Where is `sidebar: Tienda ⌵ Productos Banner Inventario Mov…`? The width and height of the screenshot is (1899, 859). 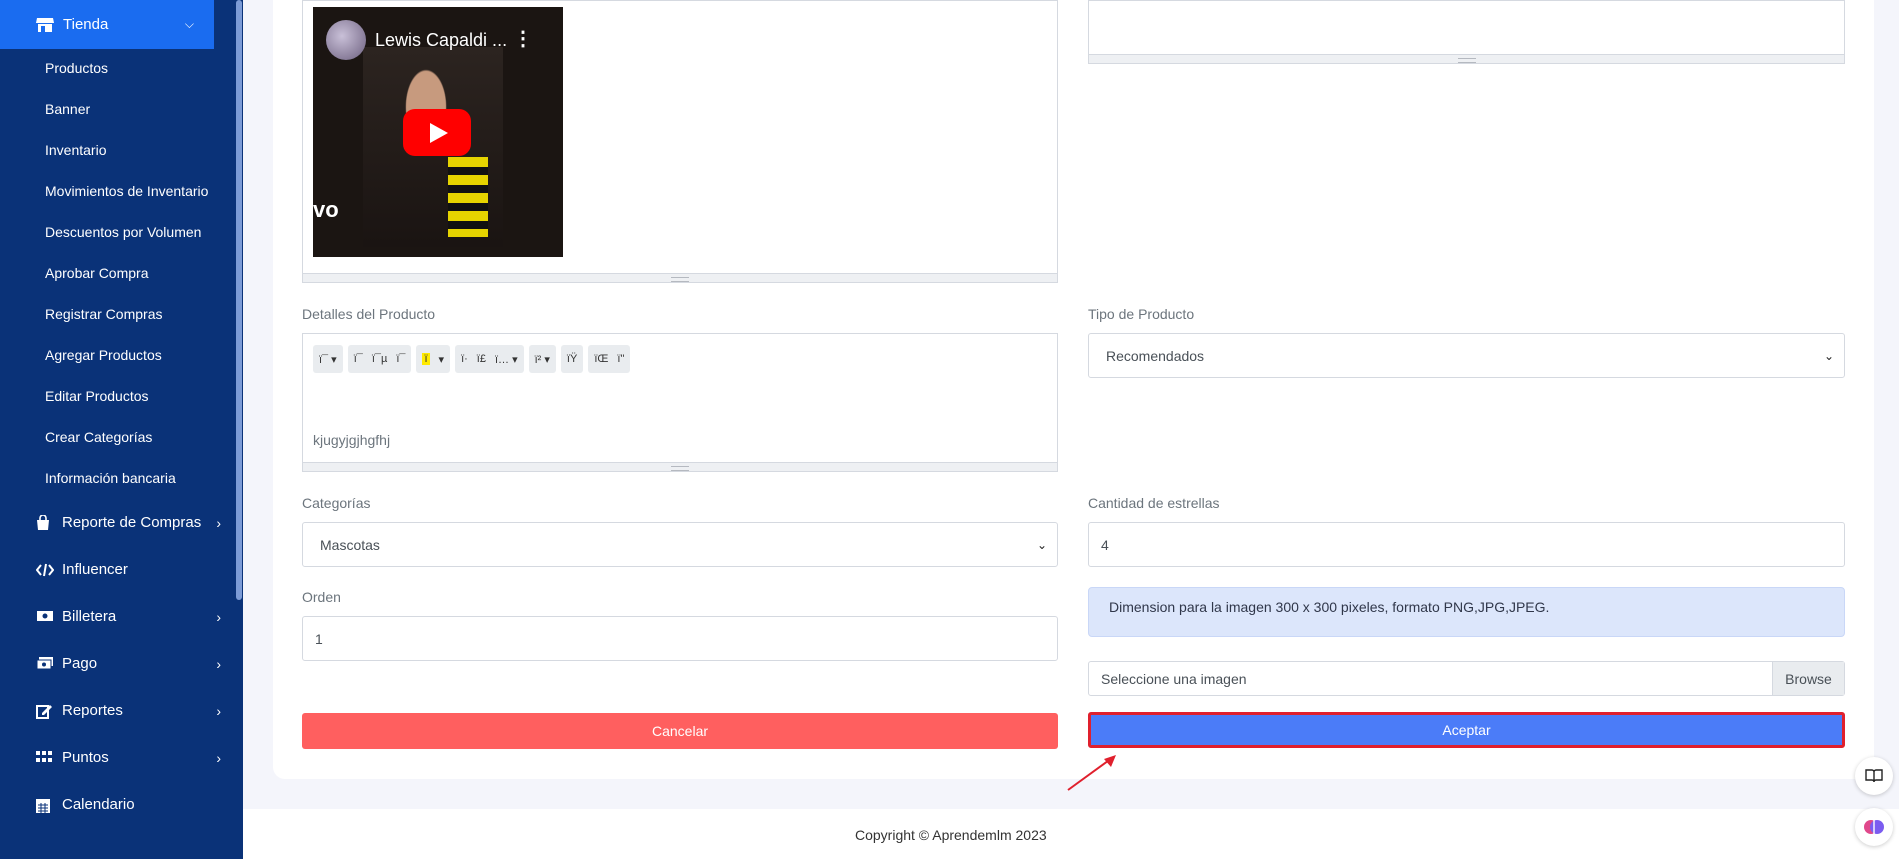 sidebar: Tienda ⌵ Productos Banner Inventario Mov… is located at coordinates (121, 429).